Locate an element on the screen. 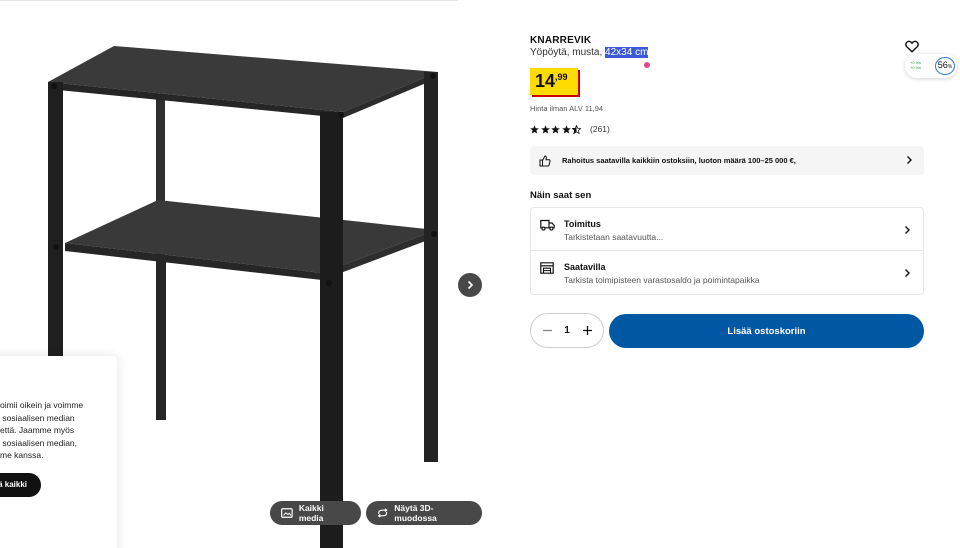  price-tag: 14 ,99 is located at coordinates (554, 81).